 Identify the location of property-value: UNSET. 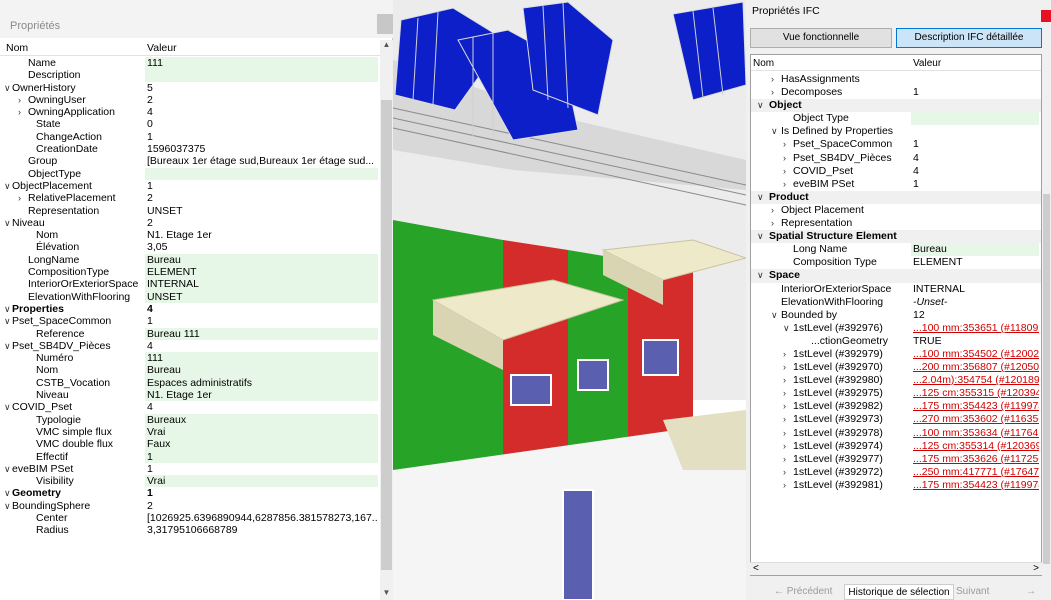
(261, 296).